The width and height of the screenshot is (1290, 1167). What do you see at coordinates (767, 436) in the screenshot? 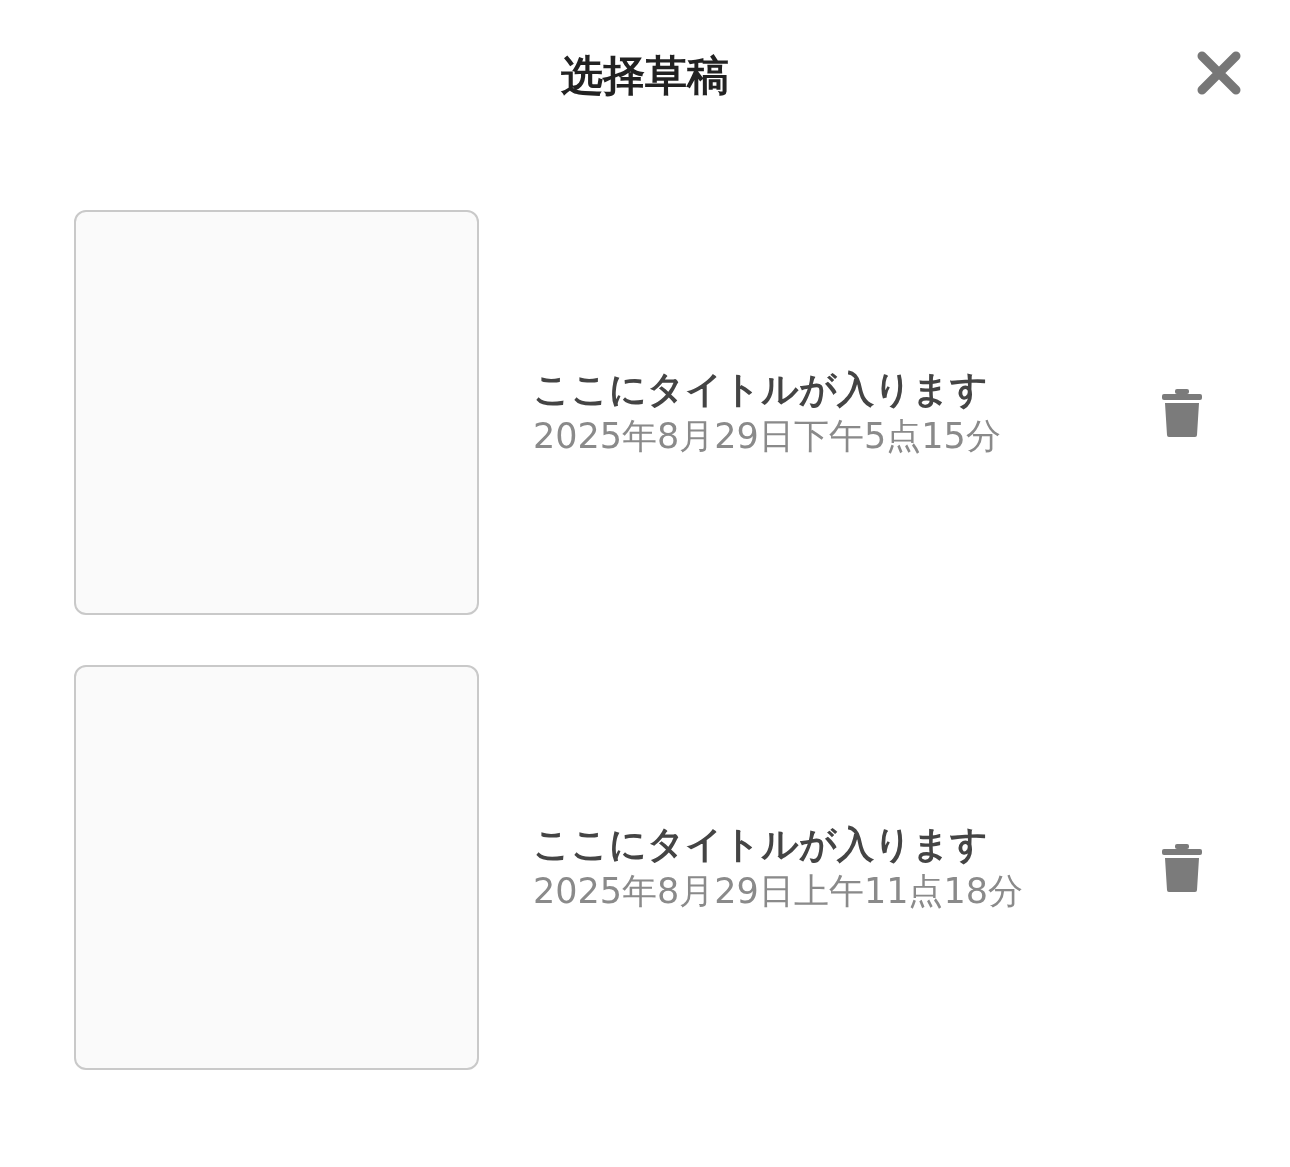
I see `draft-date: 2025年8月29日下午5点15分` at bounding box center [767, 436].